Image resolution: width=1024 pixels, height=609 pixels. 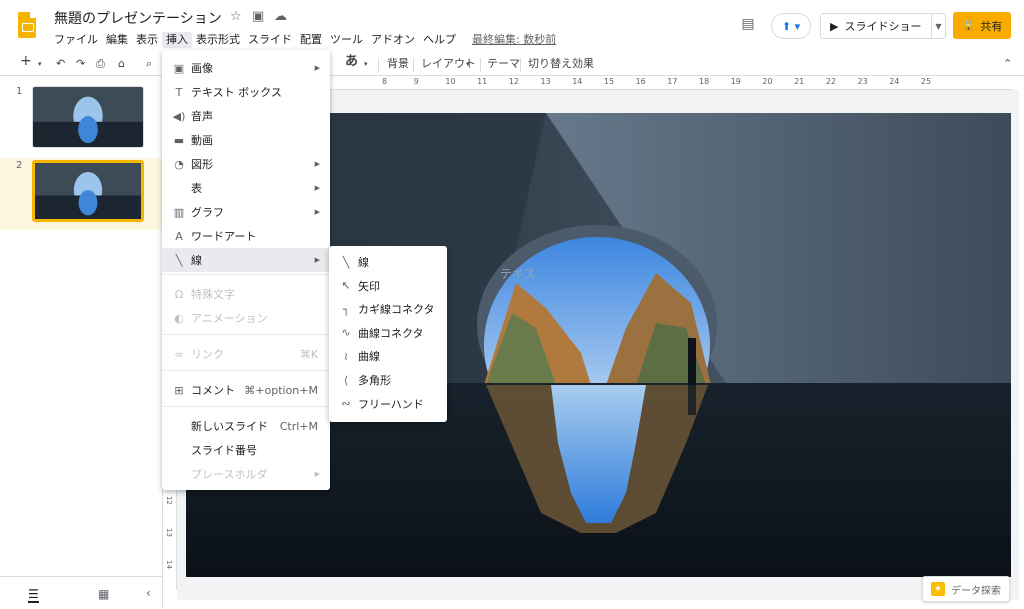 What do you see at coordinates (366, 64) in the screenshot?
I see `input-tools-dropdown-icon: ▾` at bounding box center [366, 64].